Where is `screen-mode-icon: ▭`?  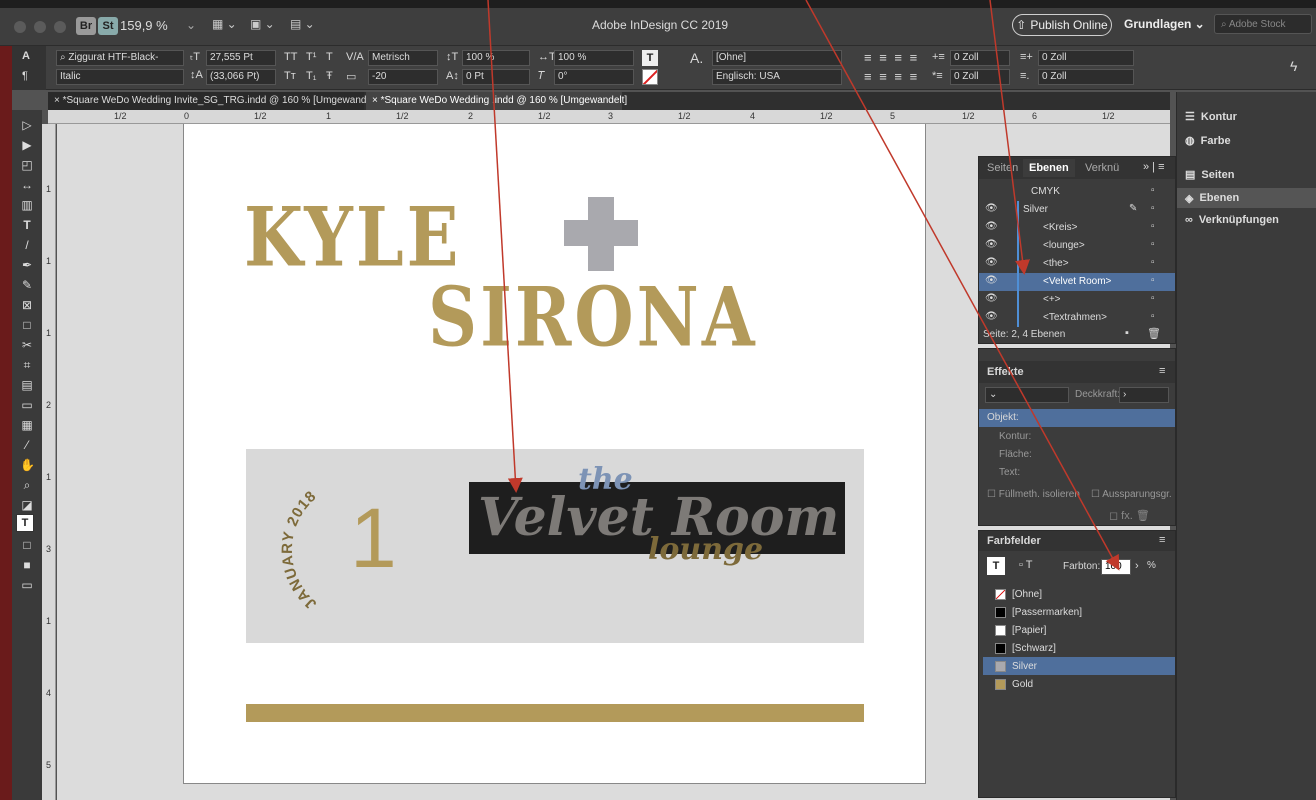 screen-mode-icon: ▭ is located at coordinates (27, 585).